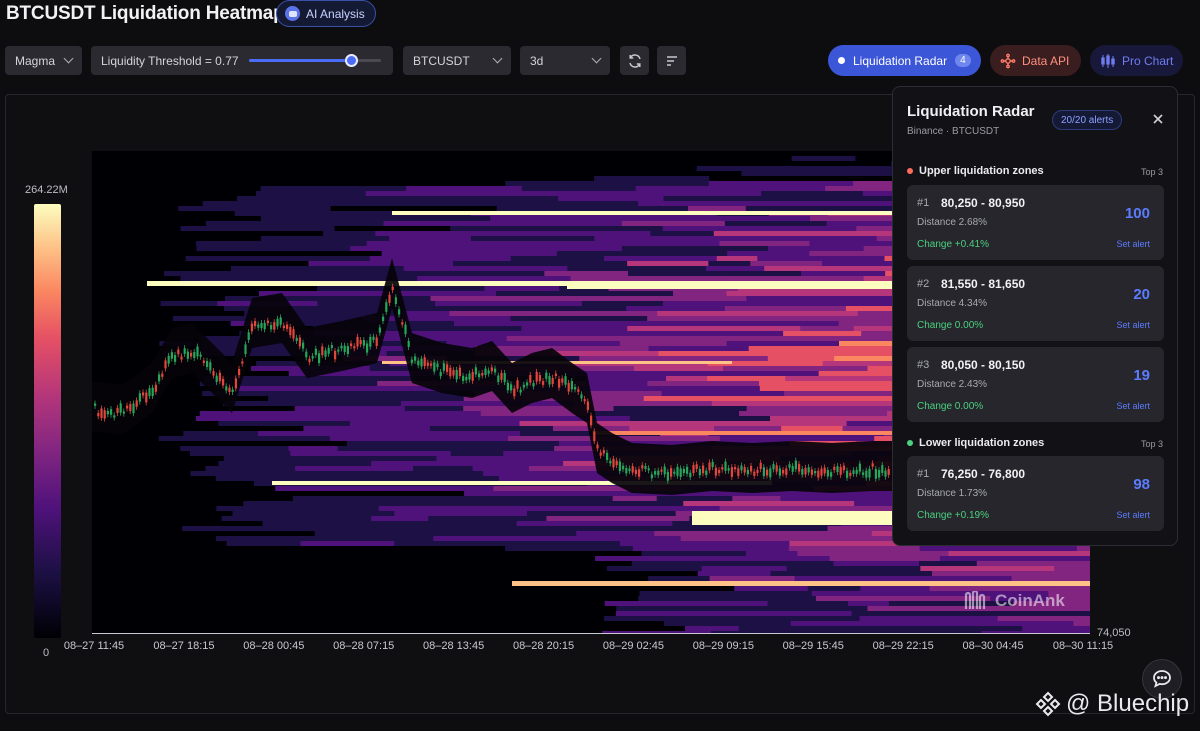 This screenshot has width=1200, height=731. What do you see at coordinates (43, 60) in the screenshot?
I see `palette-select: Magma` at bounding box center [43, 60].